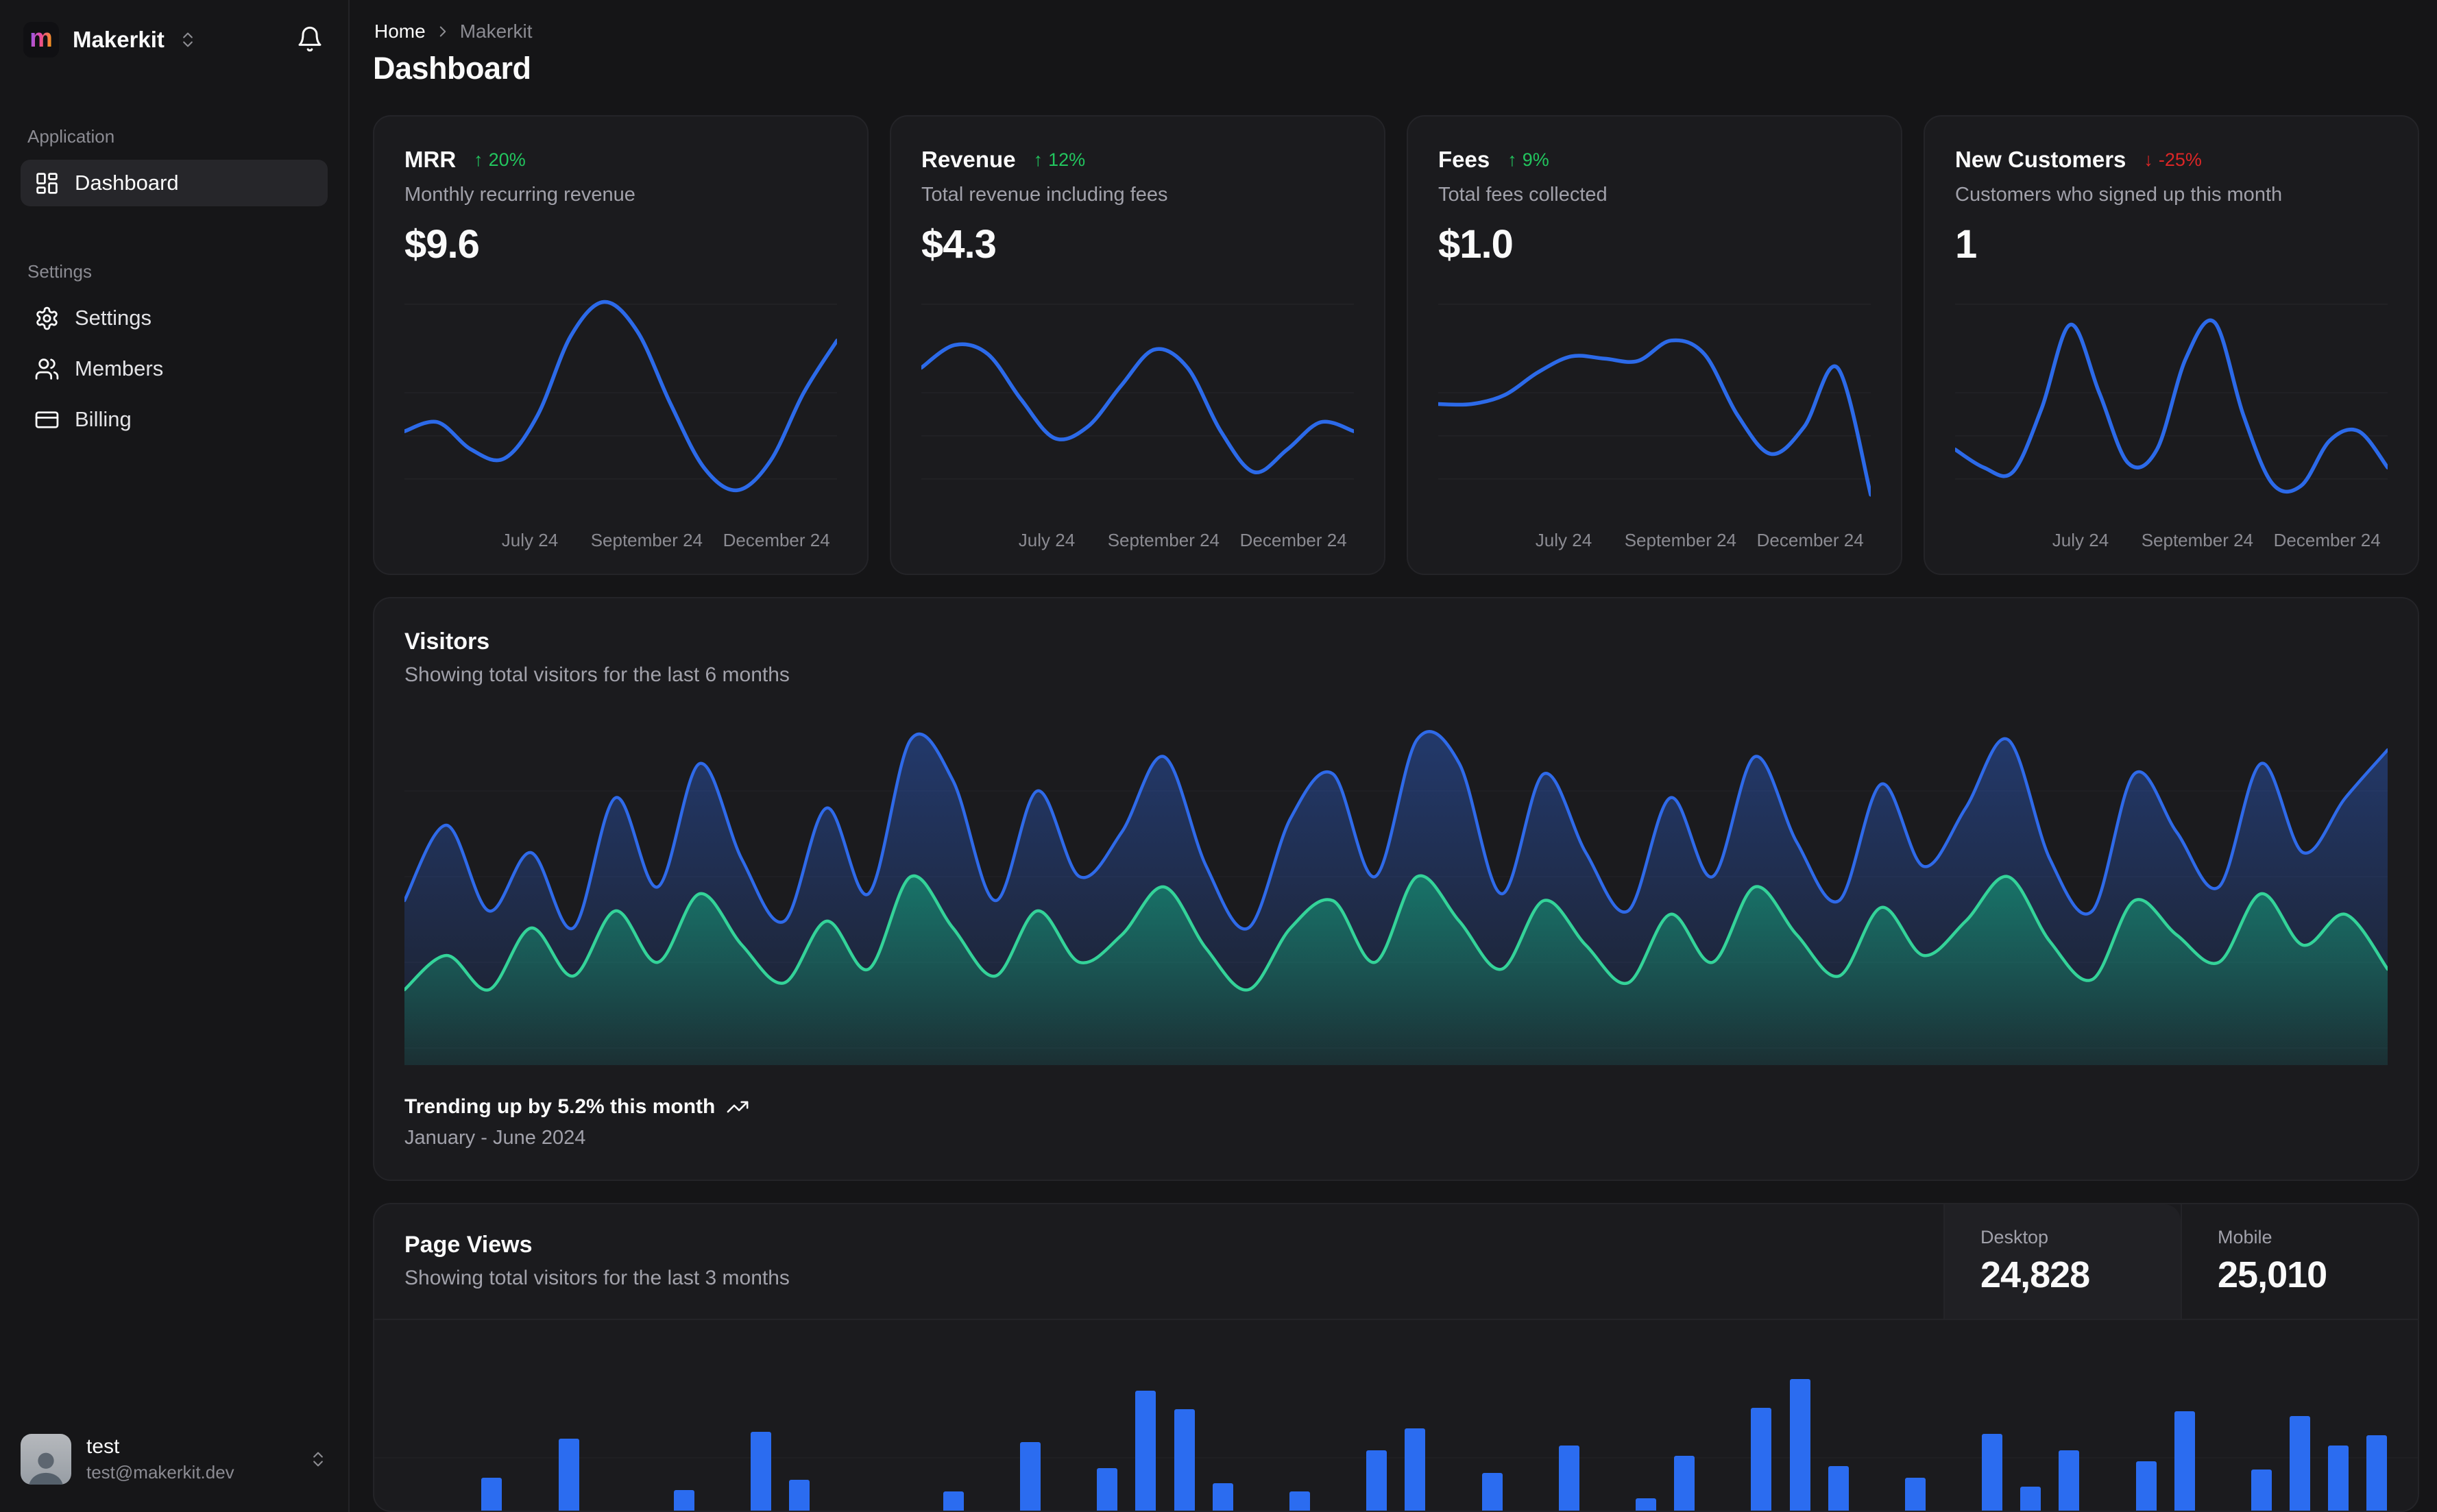  I want to click on toggle-mobile: Mobile 25,010, so click(2299, 1262).